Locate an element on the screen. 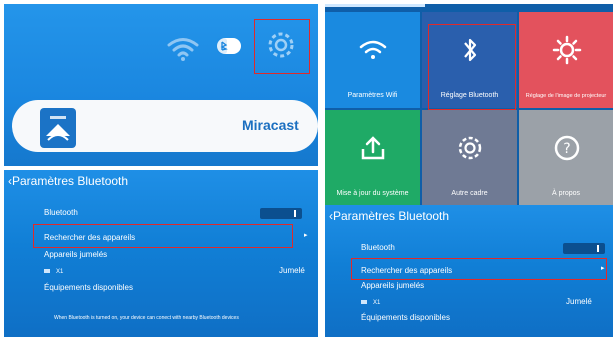  gear-highlight-box is located at coordinates (282, 46).